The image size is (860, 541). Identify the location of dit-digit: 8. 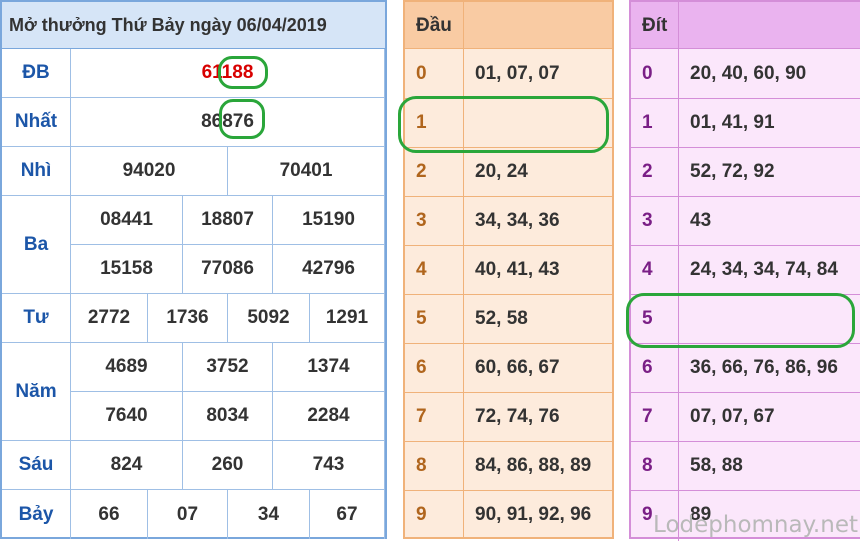
(647, 465).